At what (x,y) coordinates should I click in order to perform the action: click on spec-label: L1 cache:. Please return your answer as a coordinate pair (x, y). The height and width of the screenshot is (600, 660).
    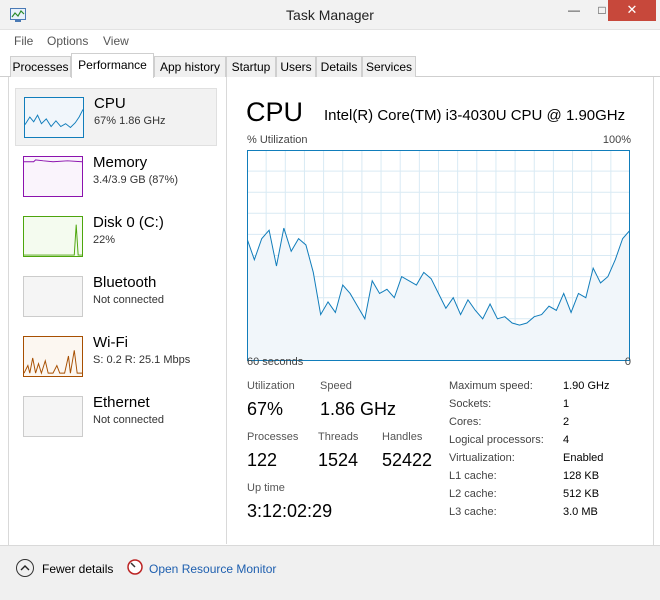
    Looking at the image, I should click on (473, 476).